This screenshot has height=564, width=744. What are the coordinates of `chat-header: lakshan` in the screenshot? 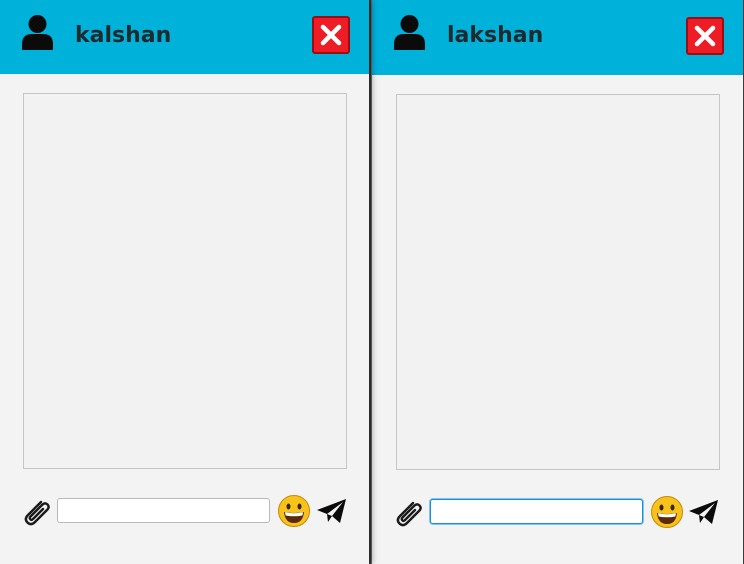 It's located at (557, 37).